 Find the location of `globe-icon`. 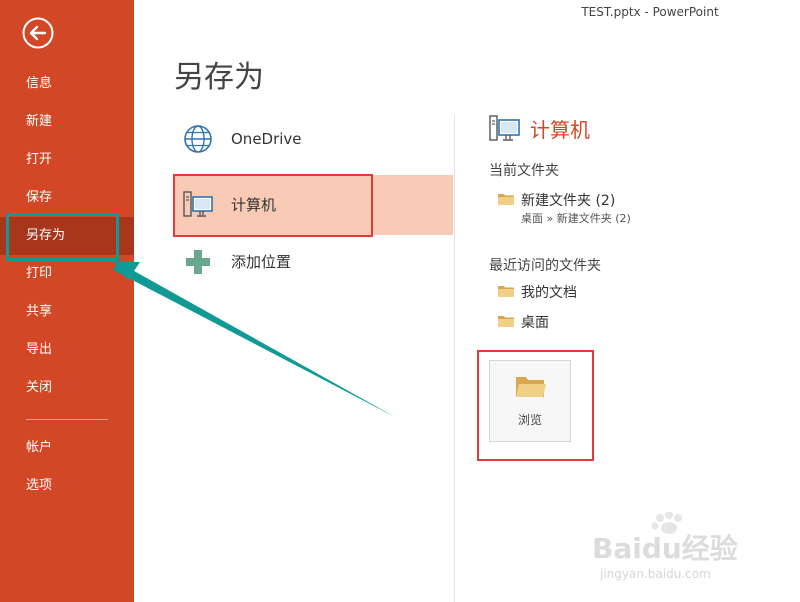

globe-icon is located at coordinates (198, 139).